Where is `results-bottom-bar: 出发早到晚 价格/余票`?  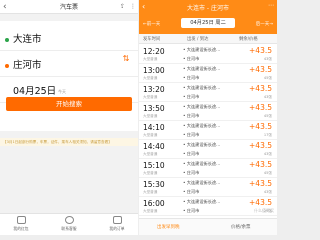 results-bottom-bar: 出发早到晚 价格/余票 is located at coordinates (208, 226).